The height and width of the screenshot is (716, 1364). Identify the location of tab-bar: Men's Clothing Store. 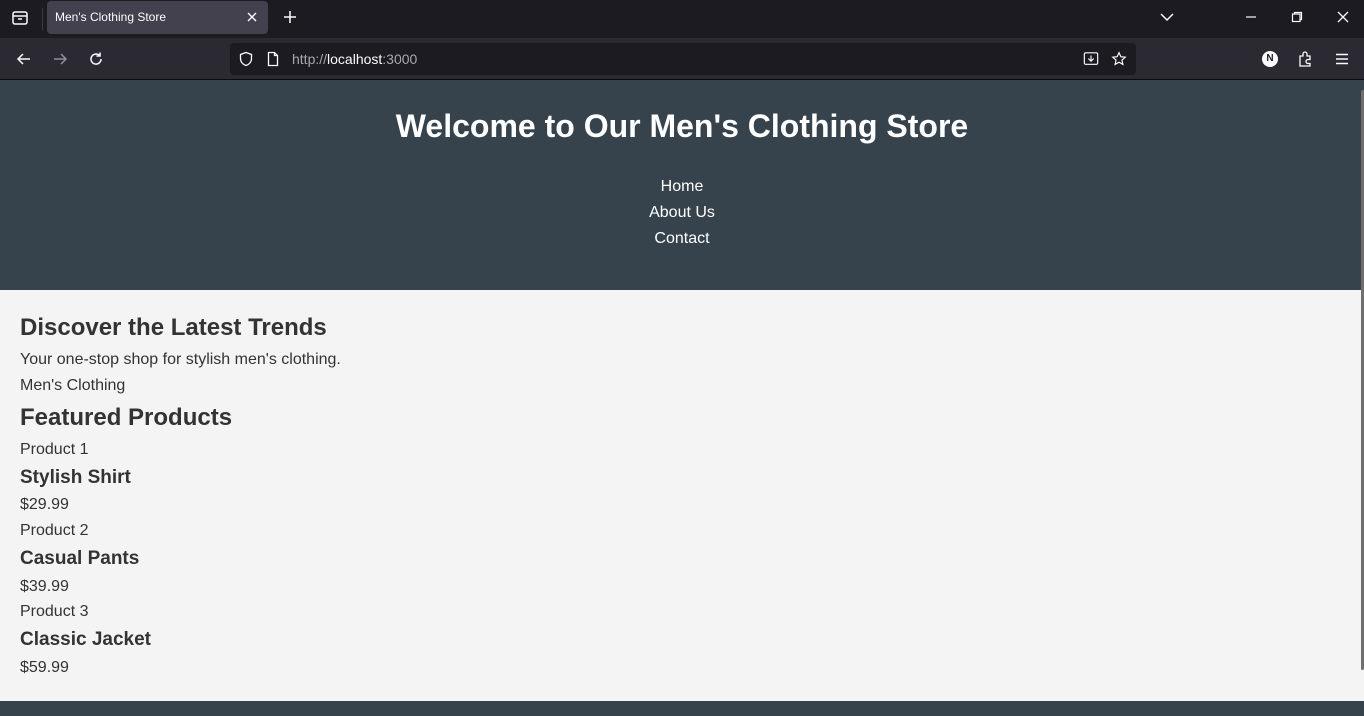
(682, 19).